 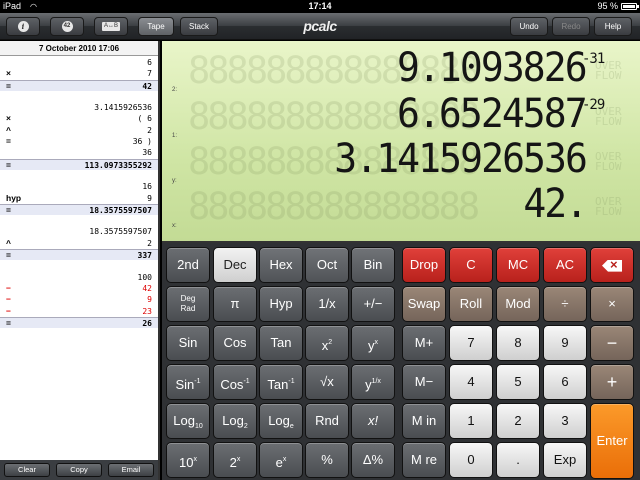 What do you see at coordinates (327, 460) in the screenshot?
I see `percent-key: %` at bounding box center [327, 460].